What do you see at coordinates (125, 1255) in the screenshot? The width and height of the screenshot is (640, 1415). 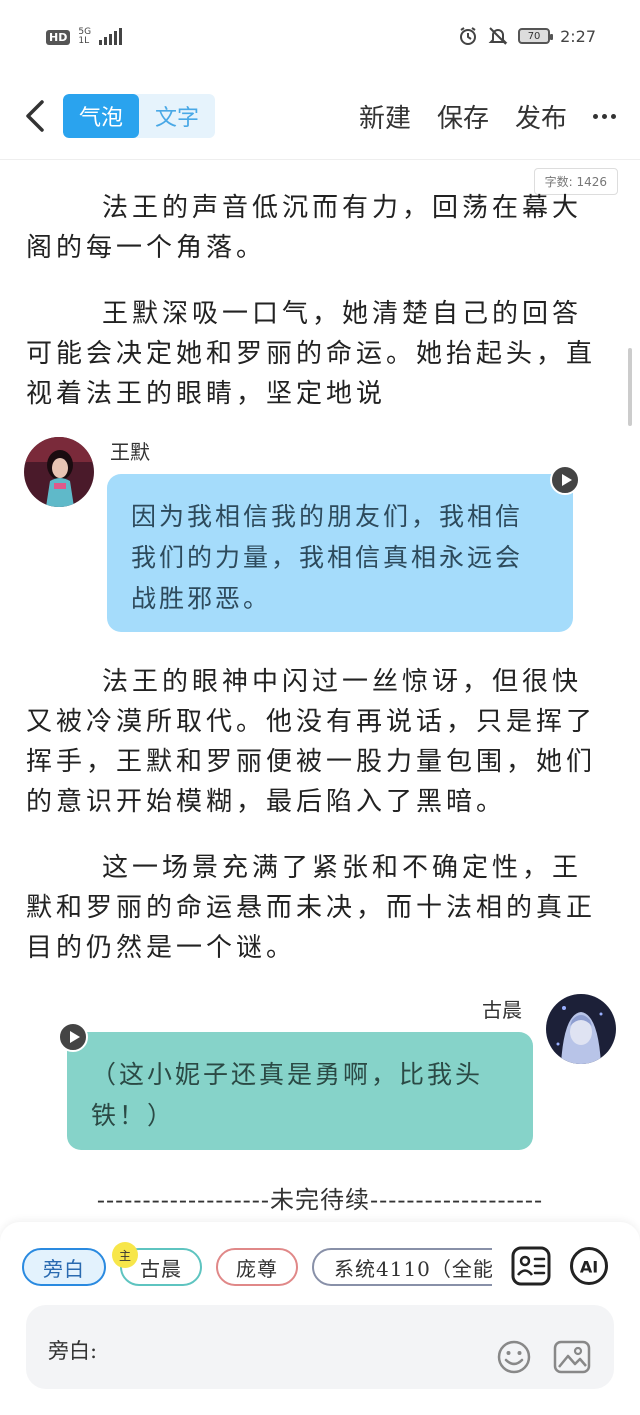 I see `main-character-badge: 主` at bounding box center [125, 1255].